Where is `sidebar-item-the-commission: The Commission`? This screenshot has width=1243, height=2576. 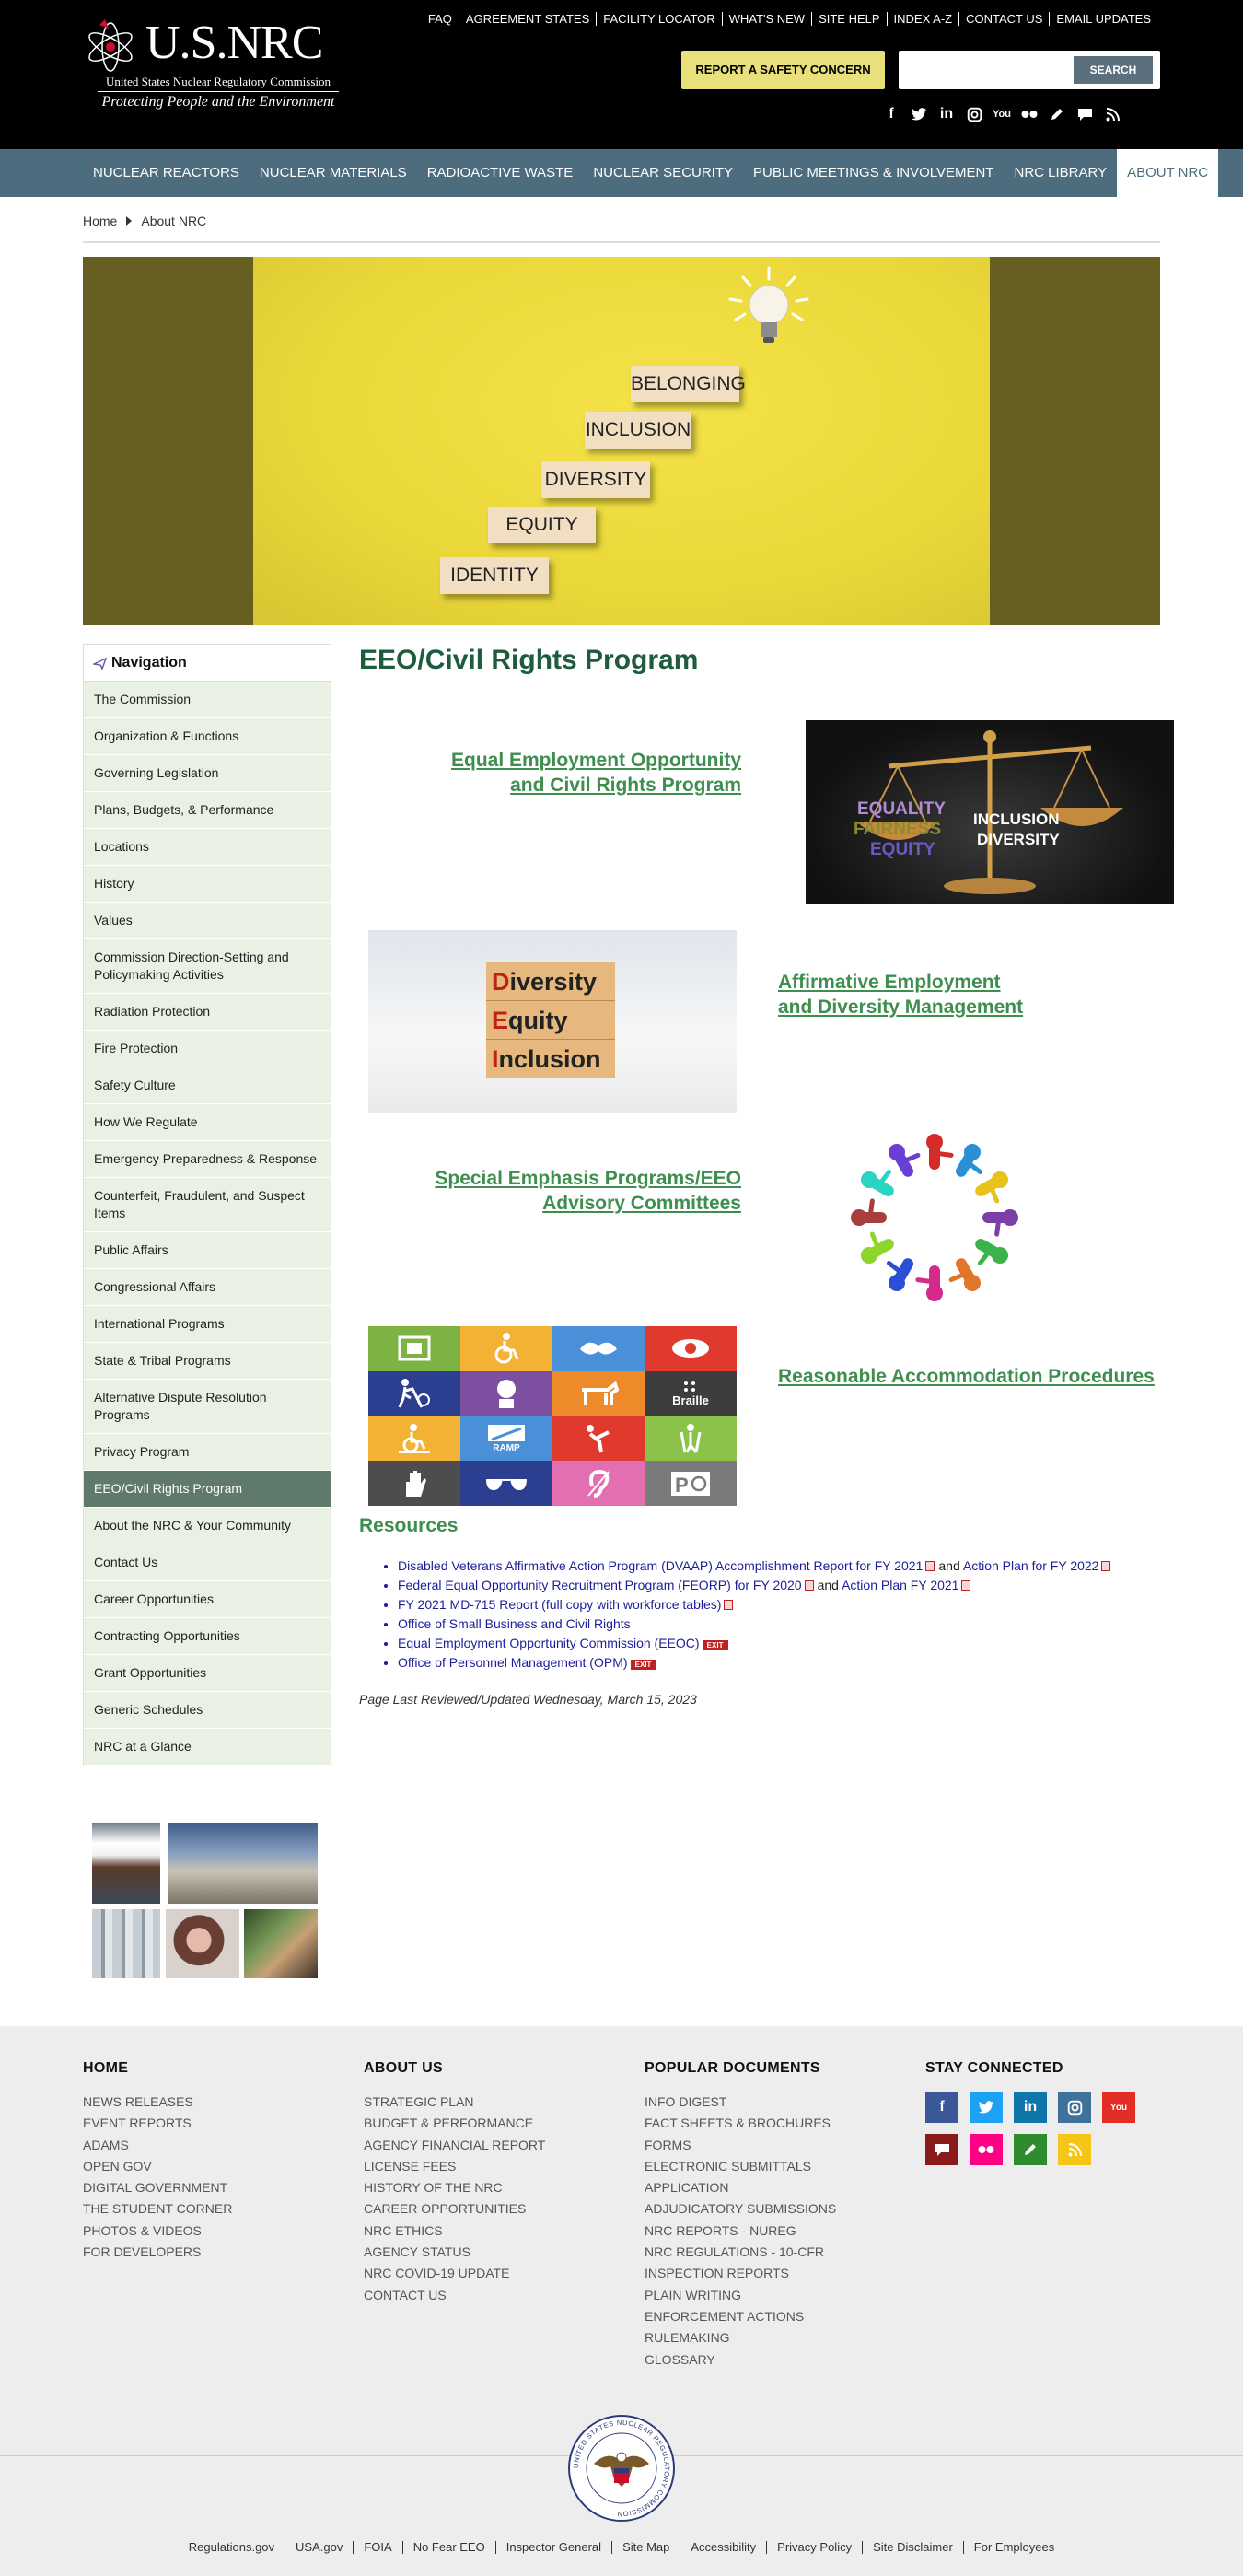
sidebar-item-the-commission: The Commission is located at coordinates (207, 700).